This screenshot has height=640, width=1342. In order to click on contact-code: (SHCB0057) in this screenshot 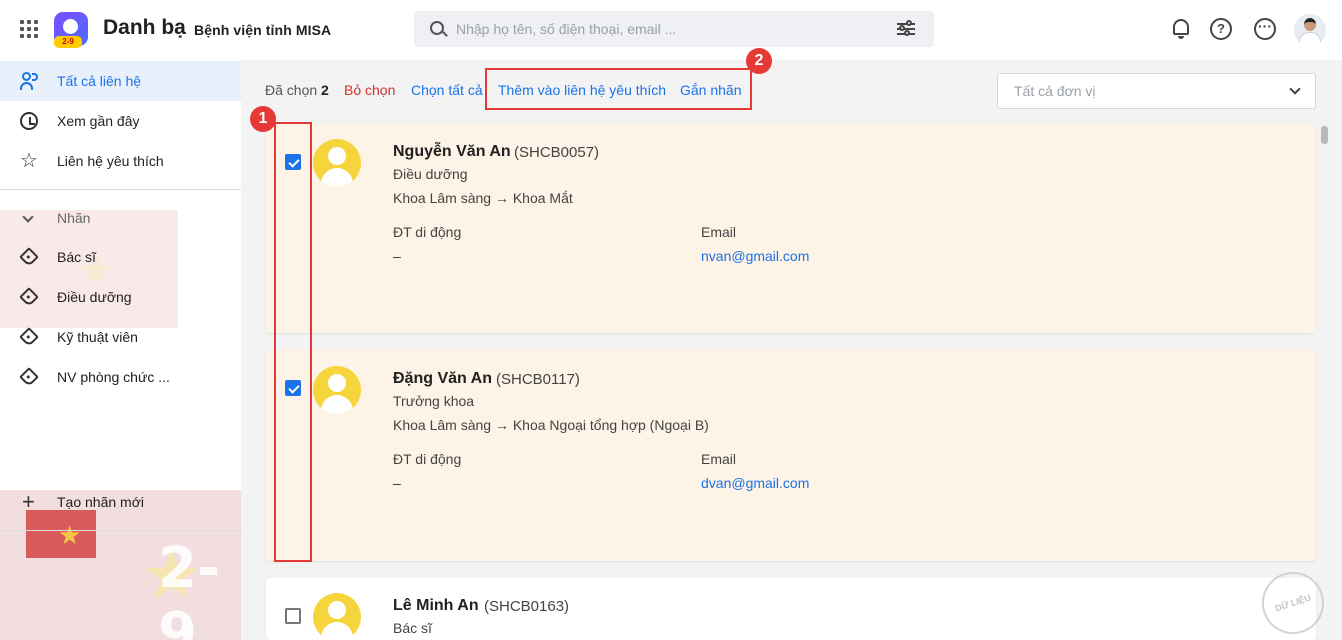, I will do `click(557, 152)`.